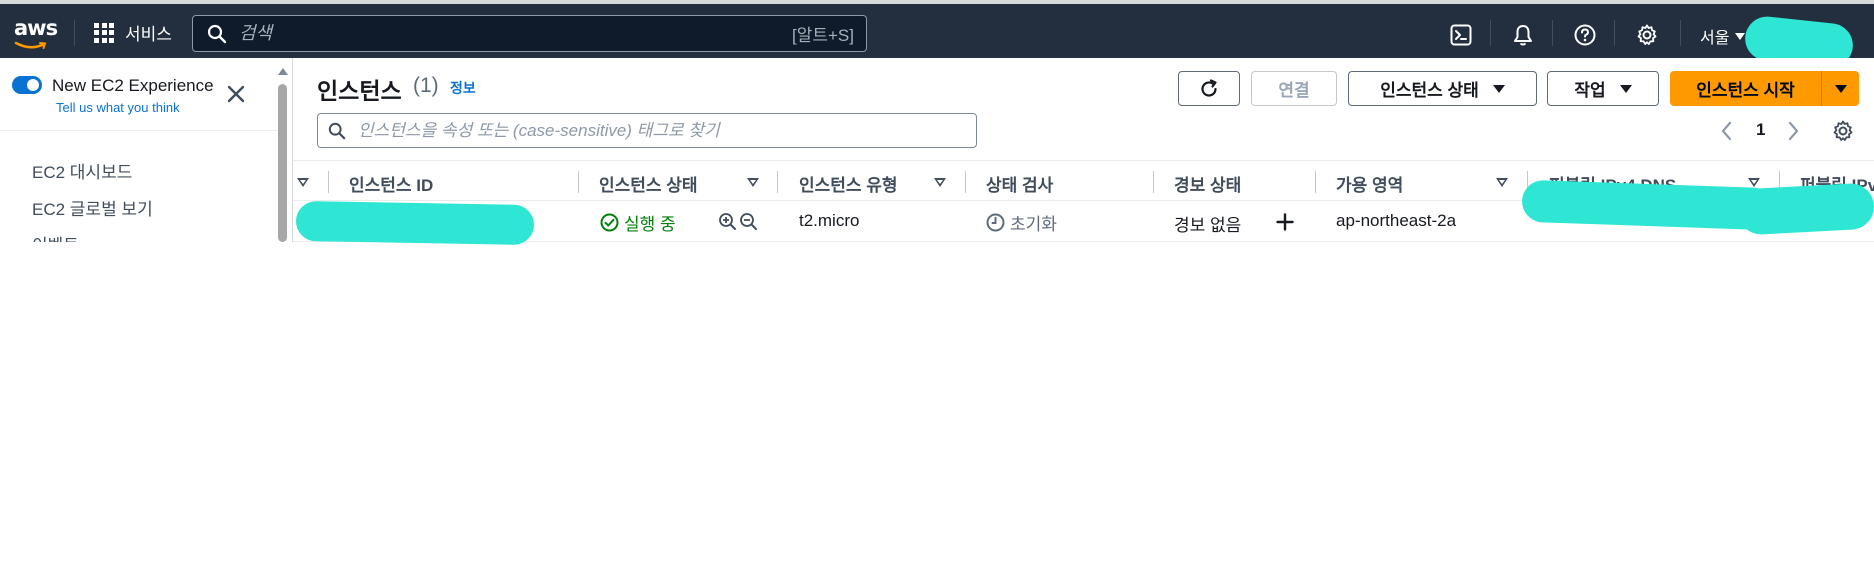 Image resolution: width=1874 pixels, height=572 pixels. I want to click on column-header-instance-id: 인스턴스 ID, so click(391, 183).